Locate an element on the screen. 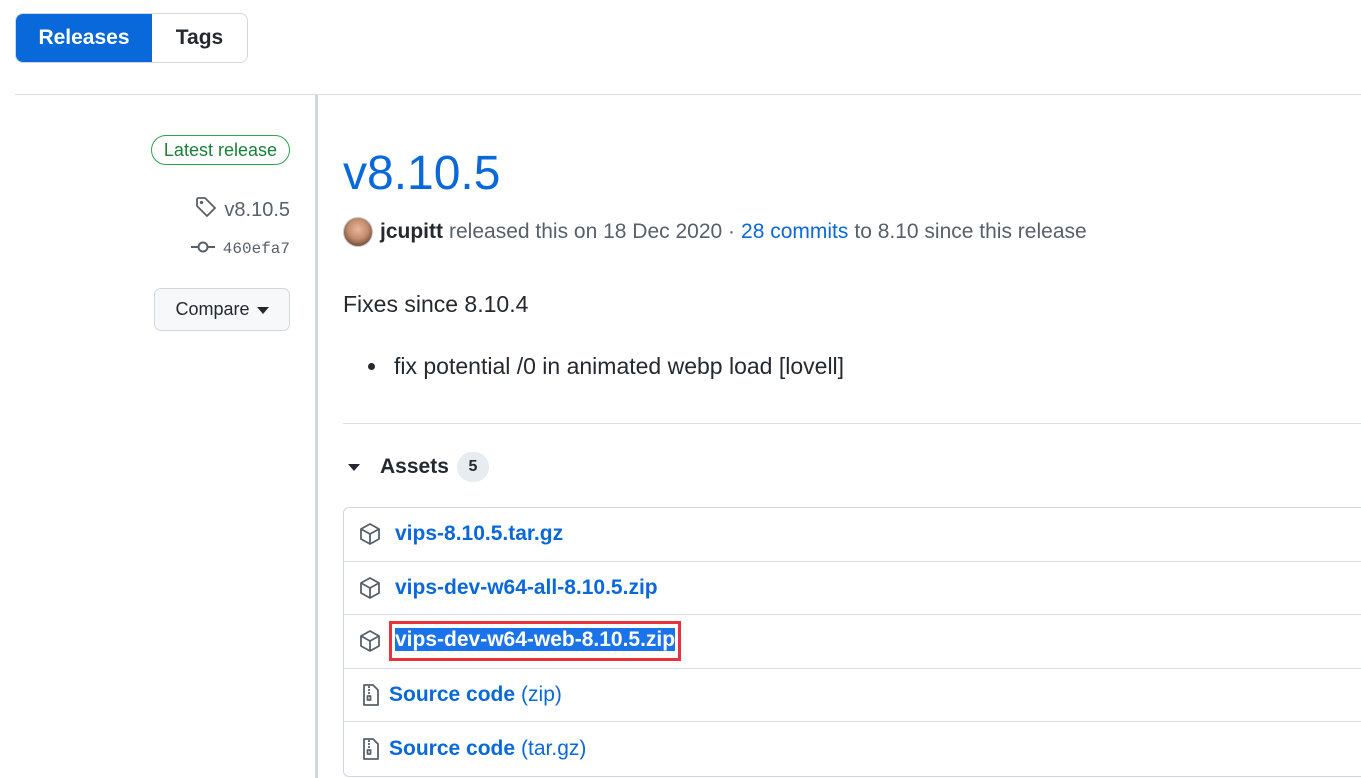 The width and height of the screenshot is (1361, 778). compare-button: Compare is located at coordinates (222, 309).